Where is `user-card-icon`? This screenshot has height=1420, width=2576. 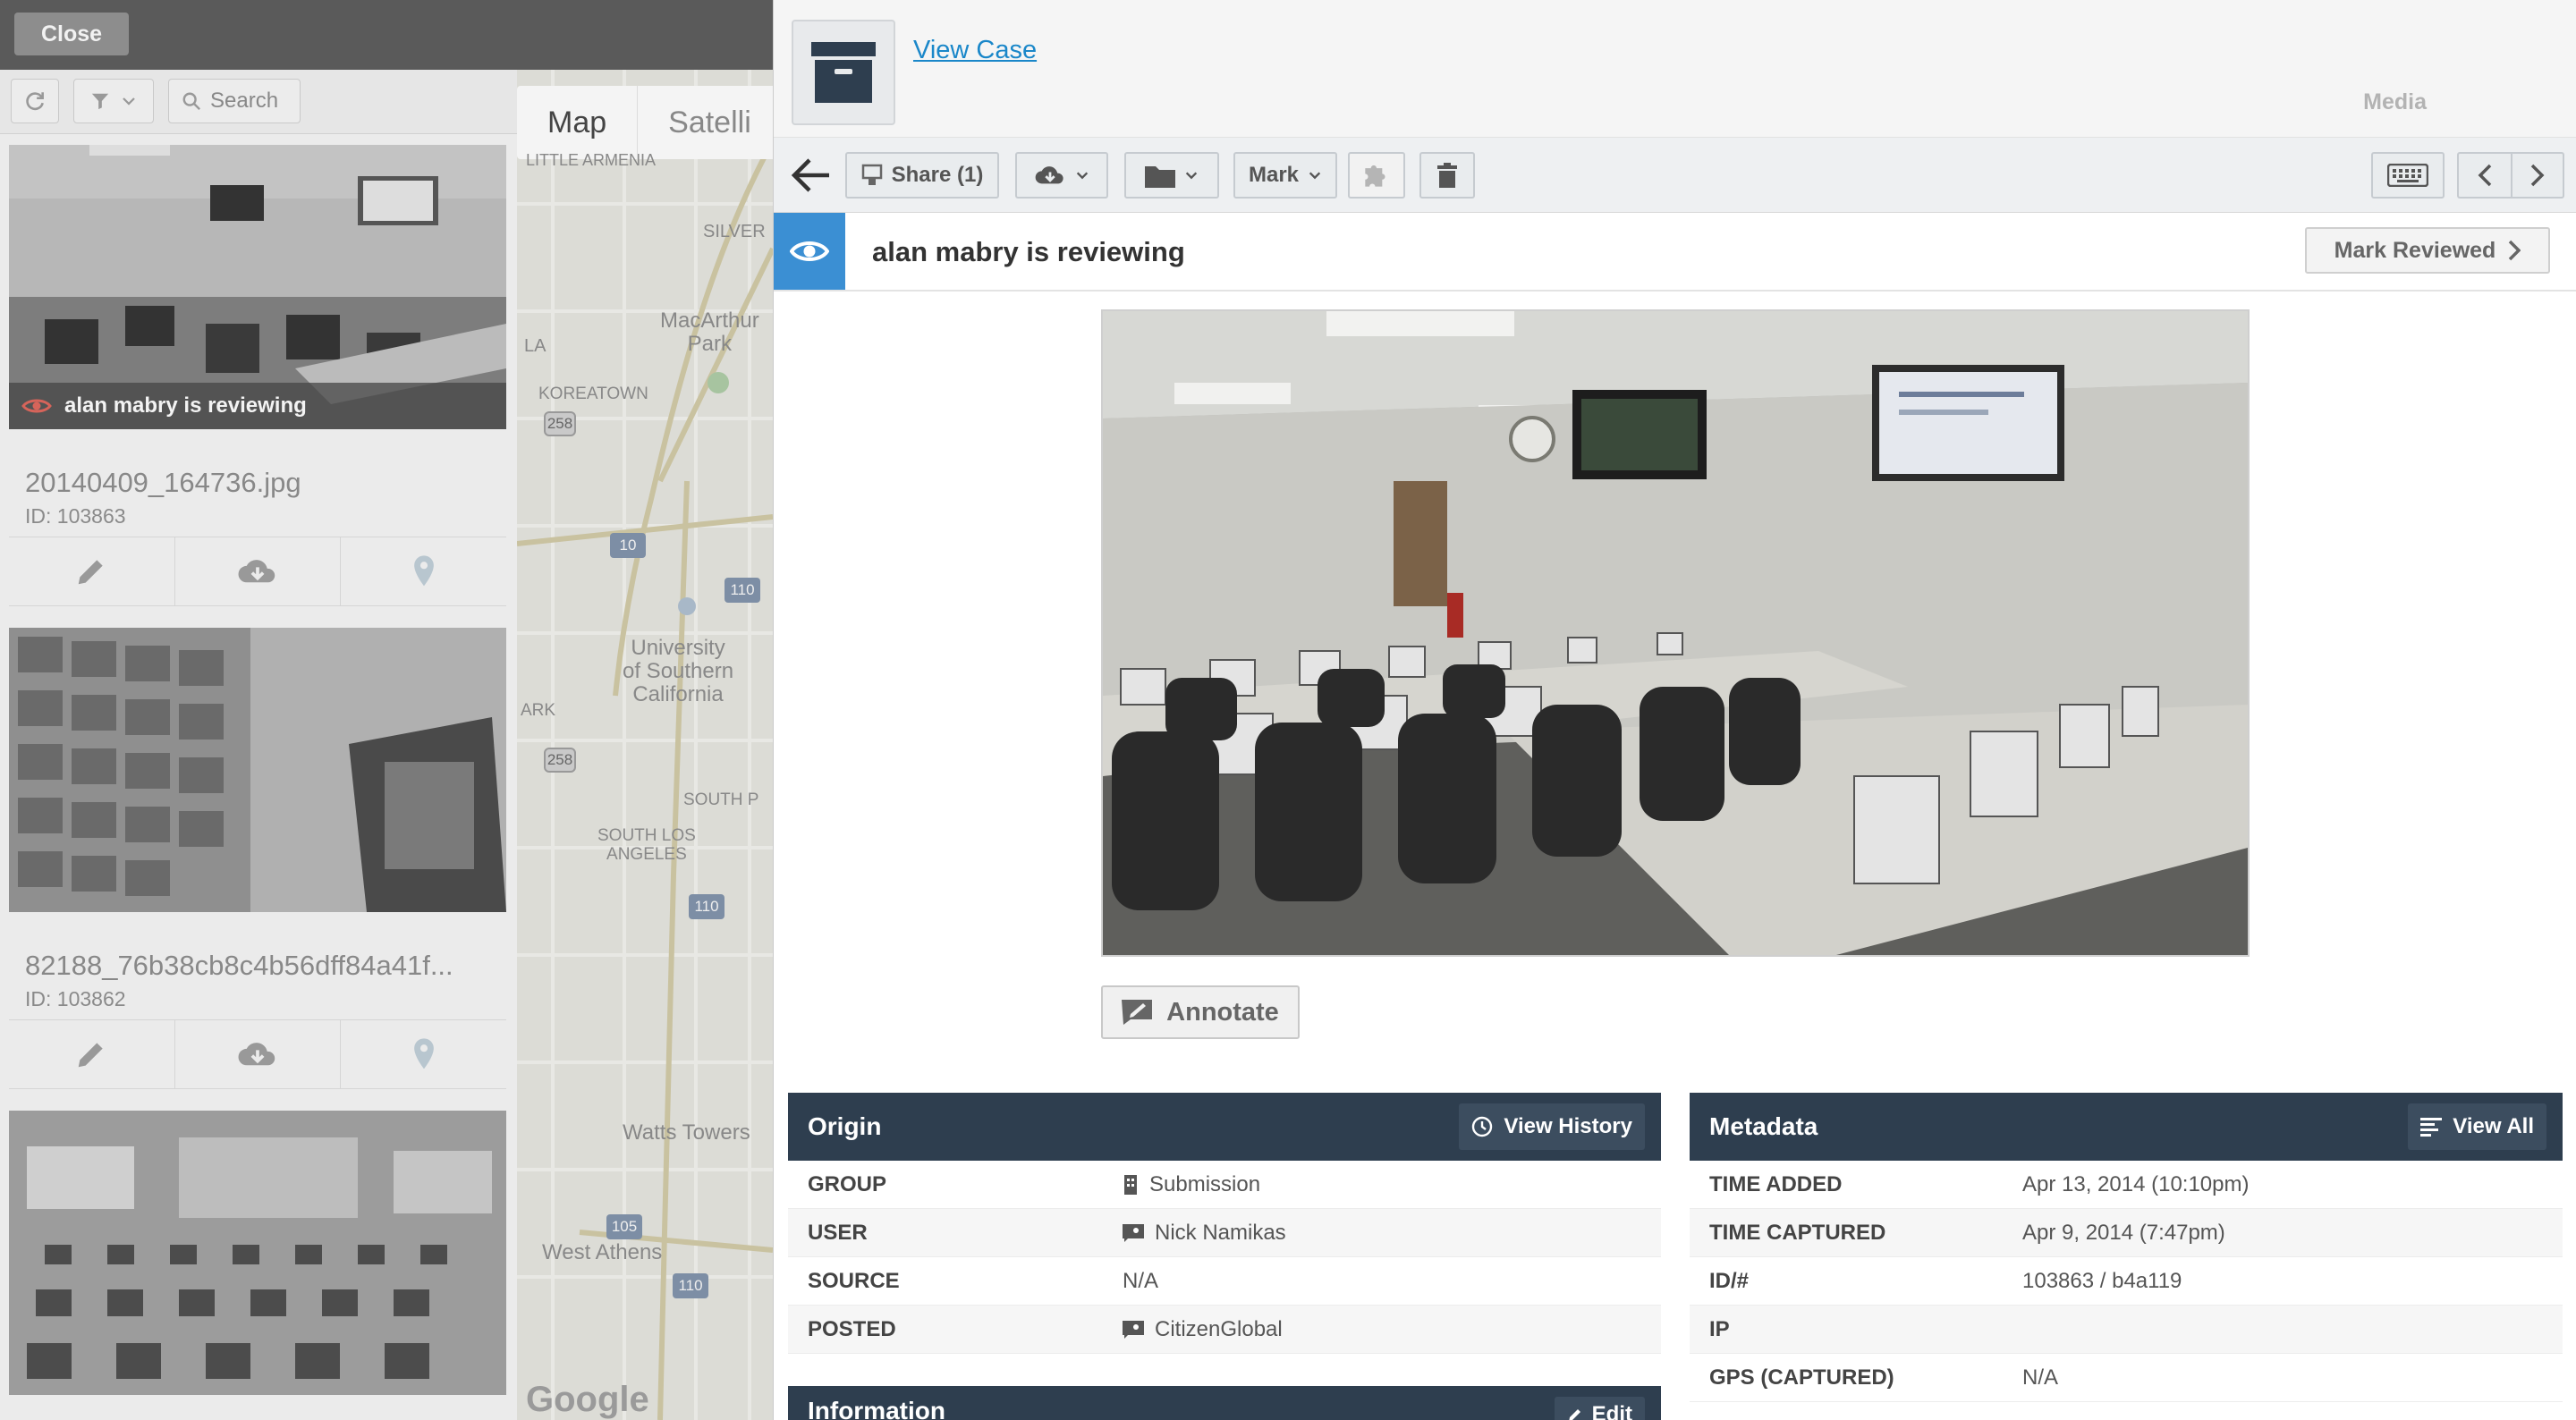
user-card-icon is located at coordinates (1133, 1233).